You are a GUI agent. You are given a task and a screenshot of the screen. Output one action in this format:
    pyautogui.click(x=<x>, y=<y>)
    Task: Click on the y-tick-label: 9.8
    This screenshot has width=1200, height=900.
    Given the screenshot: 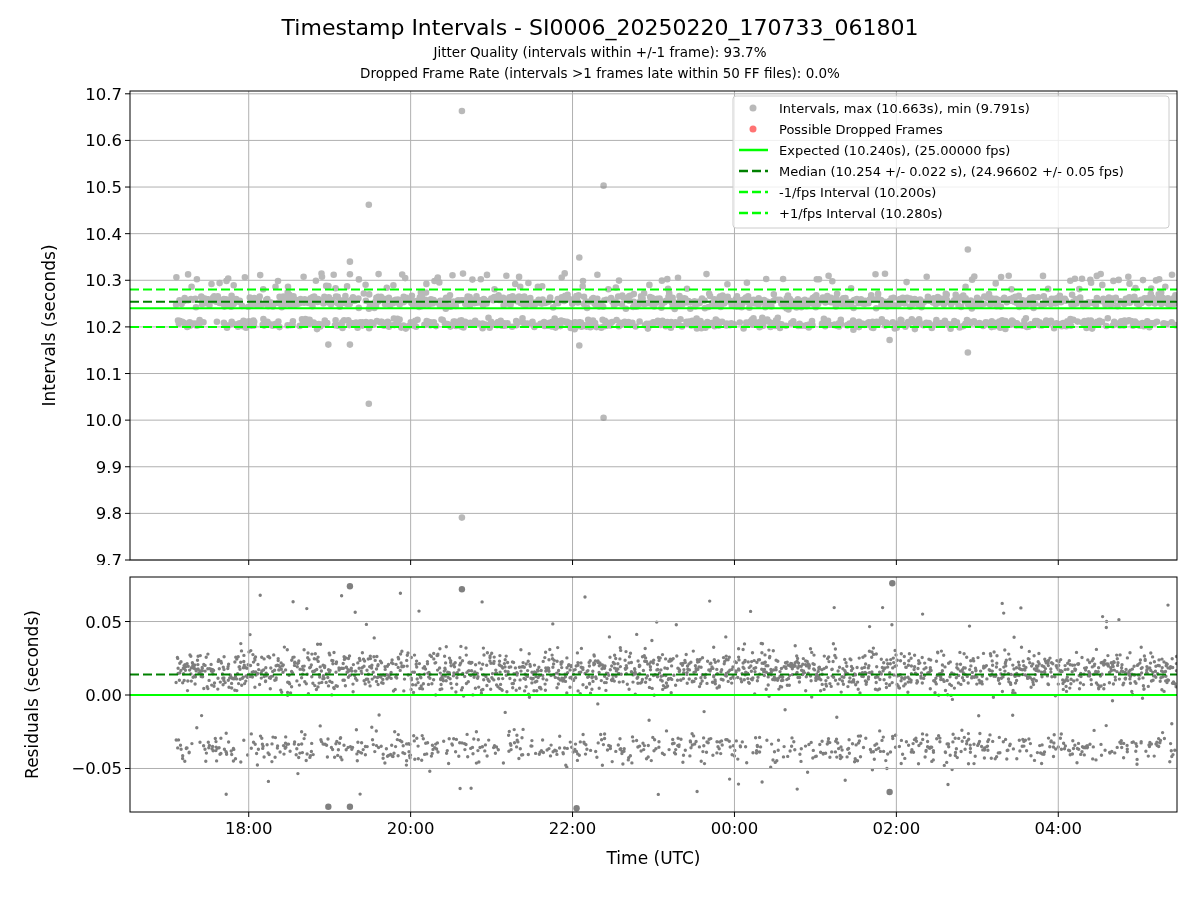 What is the action you would take?
    pyautogui.click(x=108, y=514)
    